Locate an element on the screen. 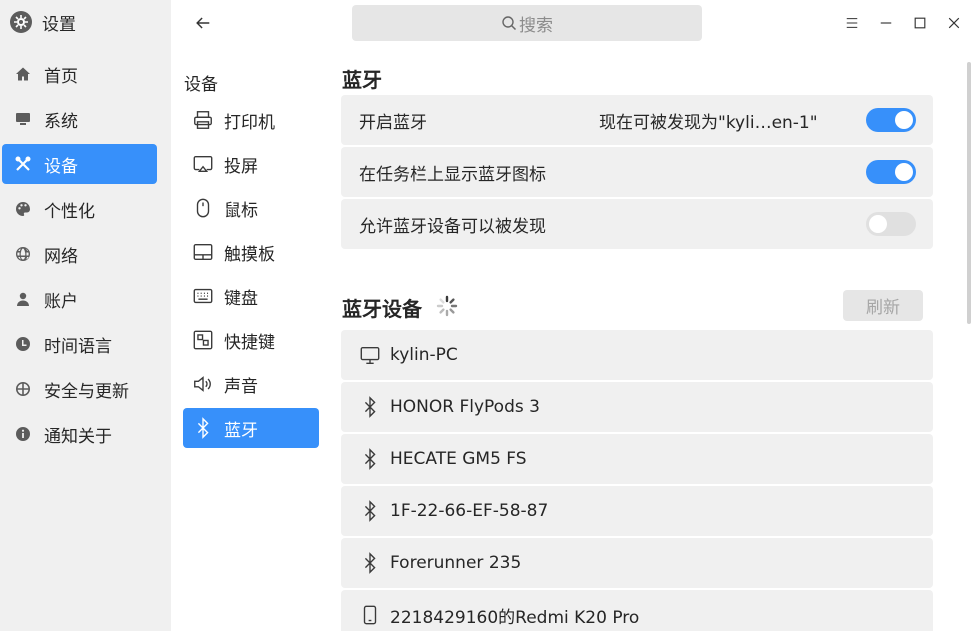  clock-icon is located at coordinates (23, 344).